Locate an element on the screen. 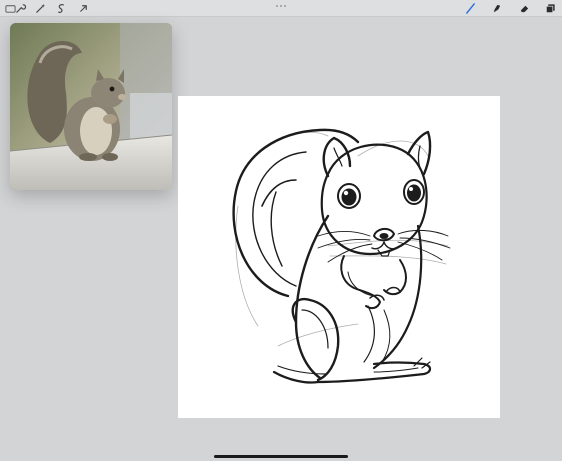 Image resolution: width=562 pixels, height=461 pixels. top-toolbar is located at coordinates (281, 8).